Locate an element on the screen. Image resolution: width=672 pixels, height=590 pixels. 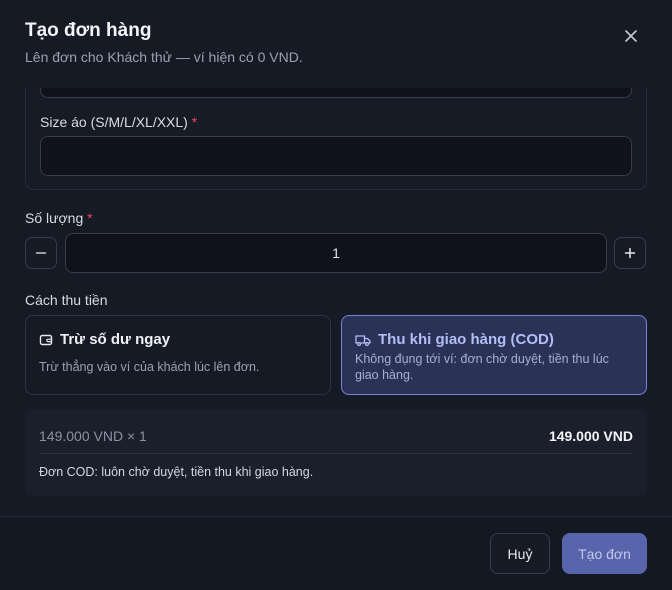
size-field-label: Size áo (S/M/L/XL/XXL) * is located at coordinates (118, 122).